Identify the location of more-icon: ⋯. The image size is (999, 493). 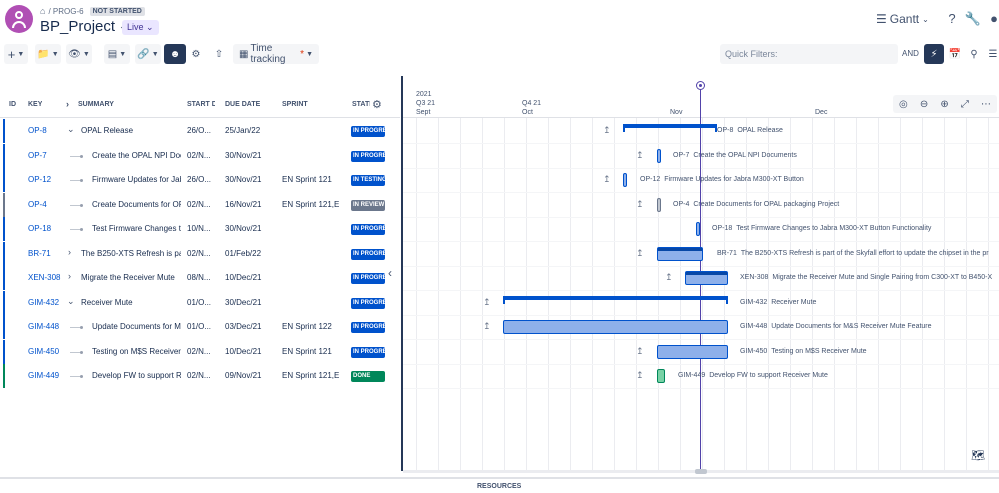
(986, 104).